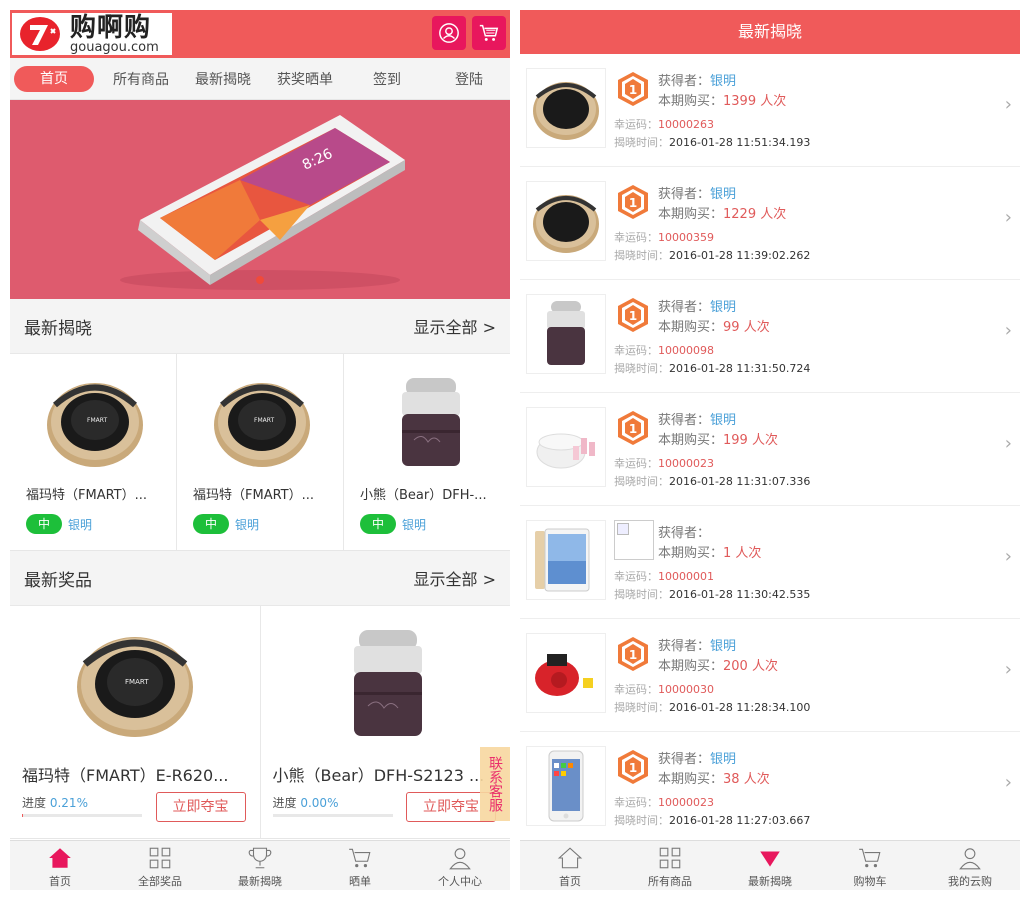 The image size is (1030, 903). Describe the element at coordinates (455, 578) in the screenshot. I see `latest-prizes-show-all: 显示全部 >` at that location.